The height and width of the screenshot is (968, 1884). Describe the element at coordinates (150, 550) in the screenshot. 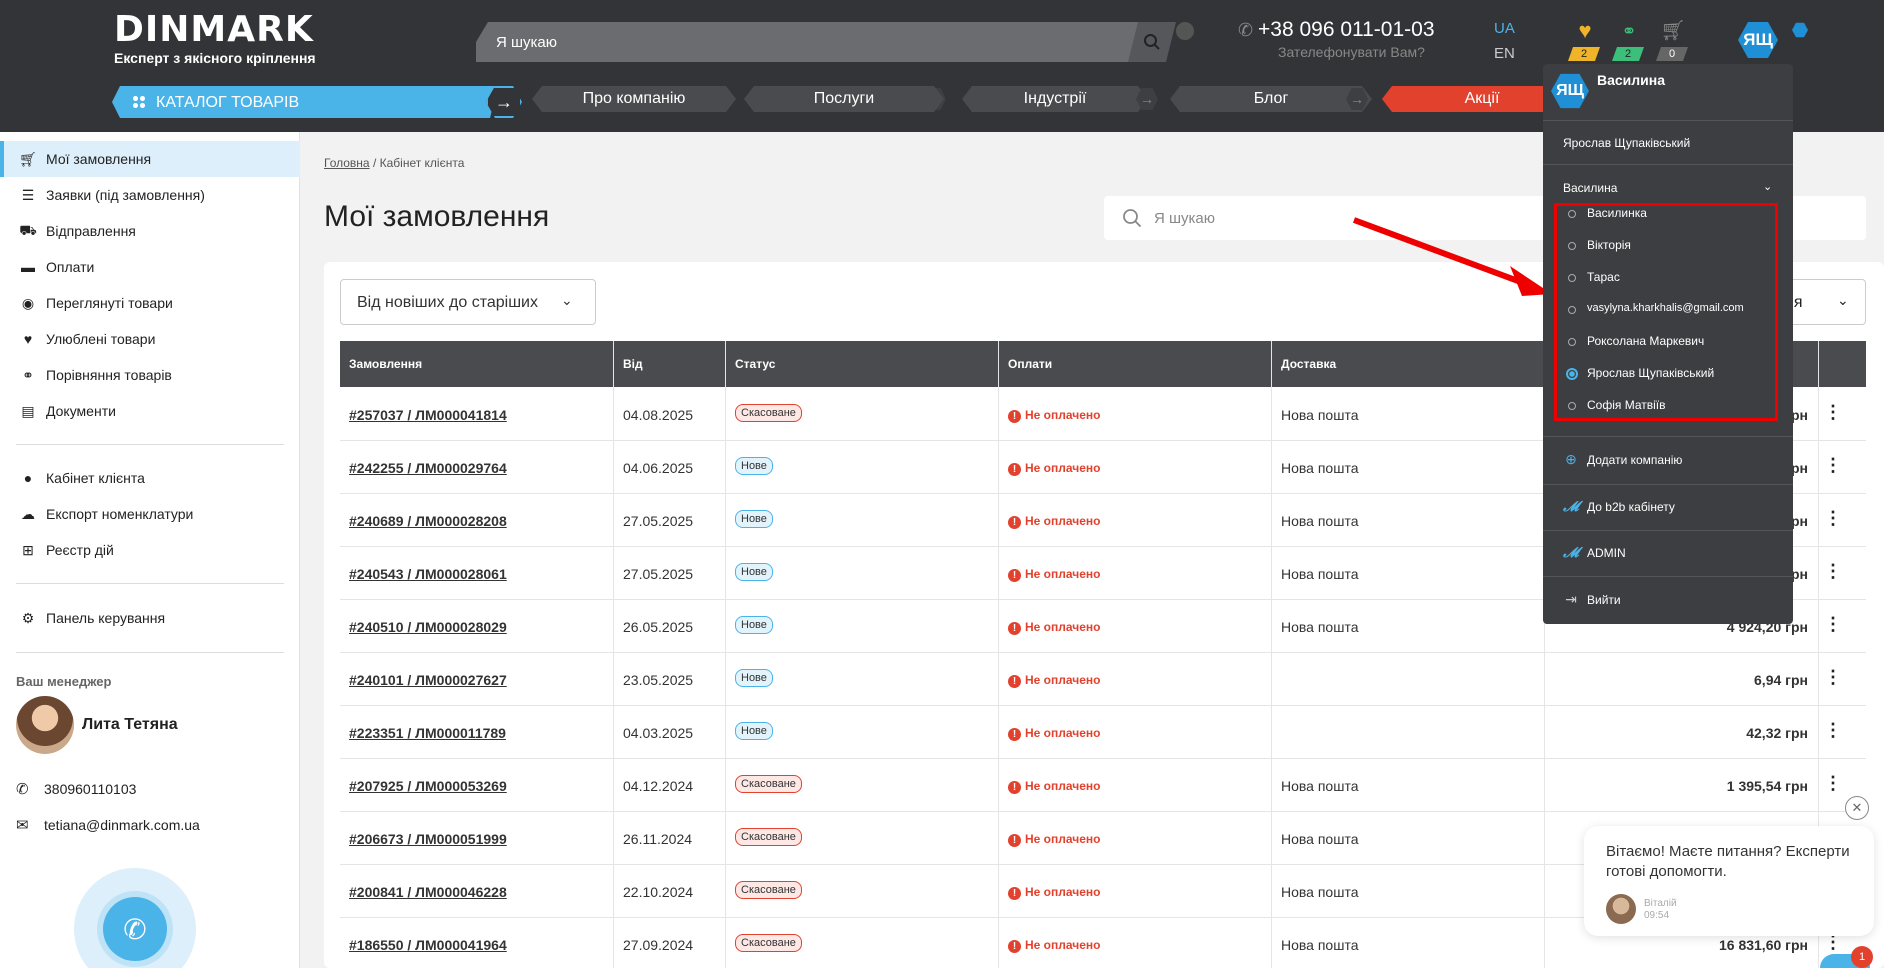

I see `sidebar-item-registry: ⊞ Реєстр дій` at that location.